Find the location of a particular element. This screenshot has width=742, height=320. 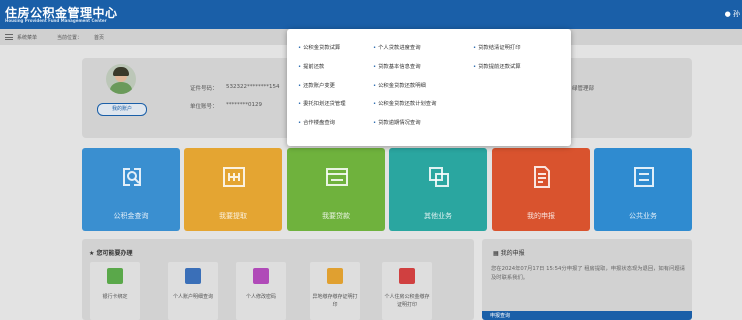

quick-item-bank-card: 银行卡绑定 is located at coordinates (115, 291).